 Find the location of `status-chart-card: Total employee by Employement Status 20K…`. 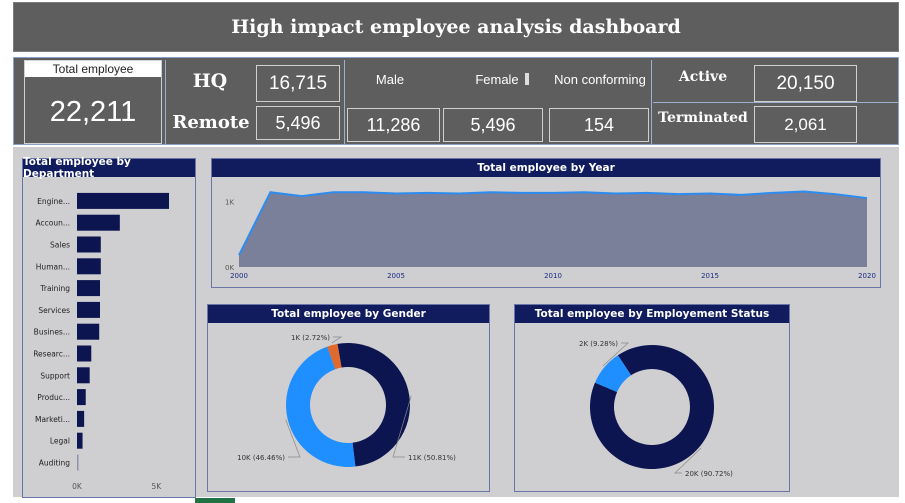

status-chart-card: Total employee by Employement Status 20K… is located at coordinates (652, 398).